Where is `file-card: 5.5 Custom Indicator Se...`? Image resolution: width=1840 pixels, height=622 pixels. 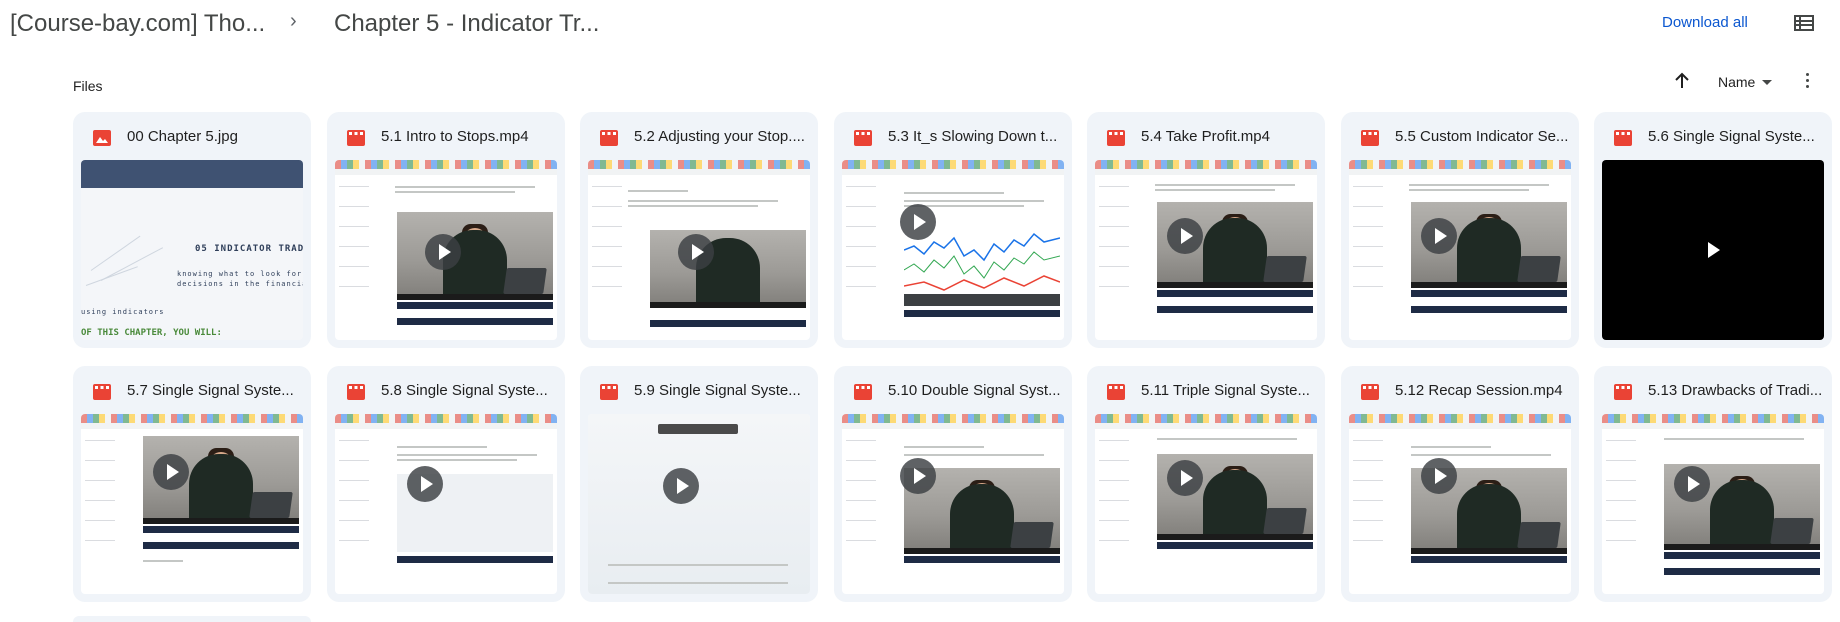
file-card: 5.5 Custom Indicator Se... is located at coordinates (1460, 230).